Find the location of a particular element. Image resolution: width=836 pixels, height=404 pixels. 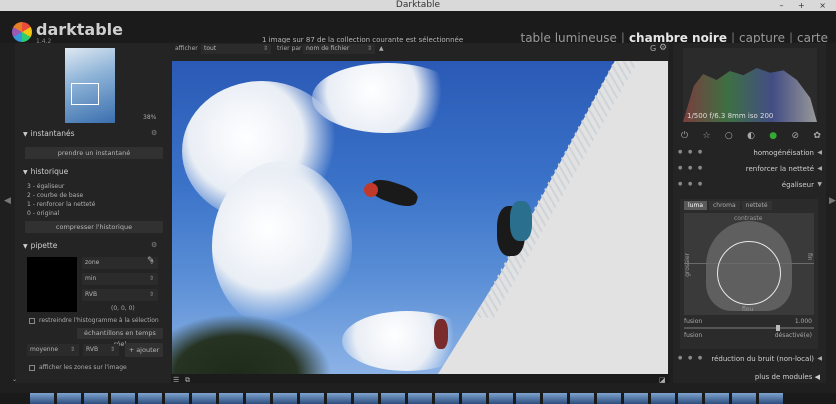

effect-group-icon: ✿ is located at coordinates (817, 137).